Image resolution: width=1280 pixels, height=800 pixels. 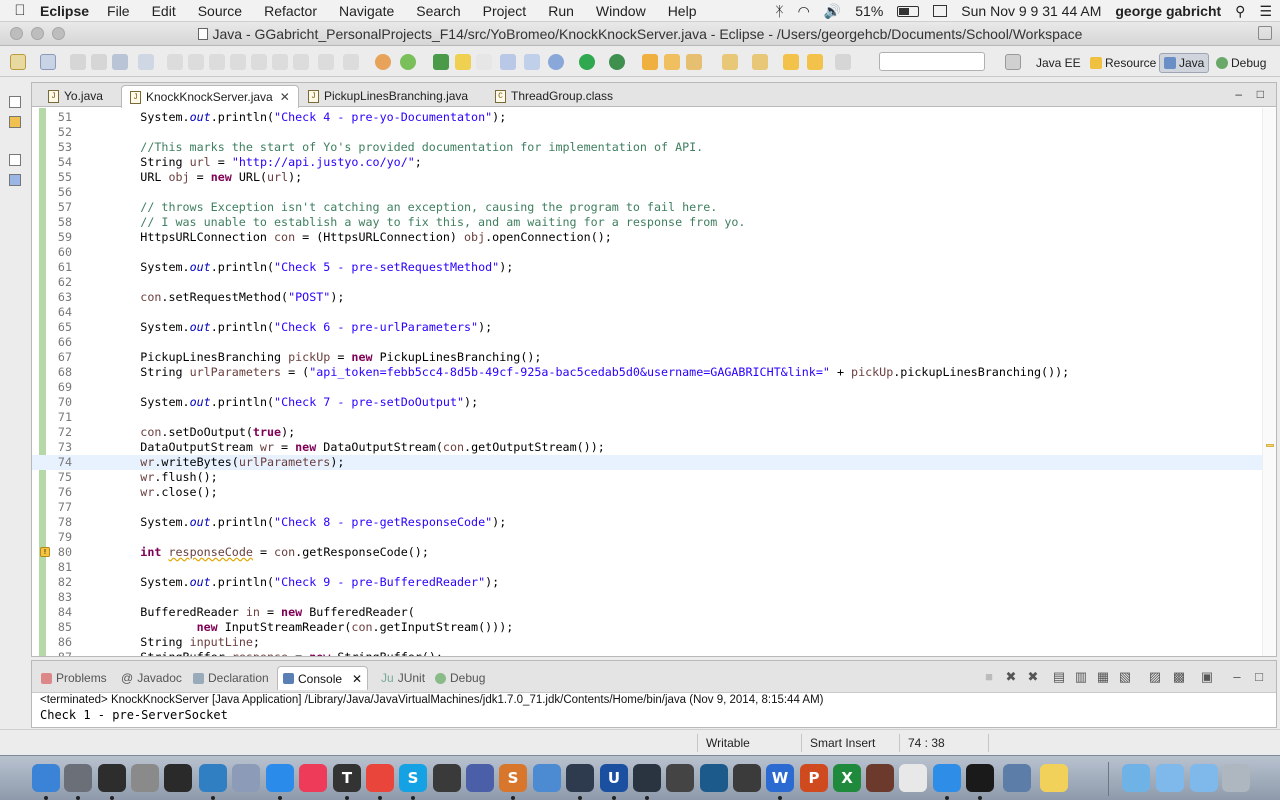 What do you see at coordinates (694, 62) in the screenshot?
I see `pen-icon` at bounding box center [694, 62].